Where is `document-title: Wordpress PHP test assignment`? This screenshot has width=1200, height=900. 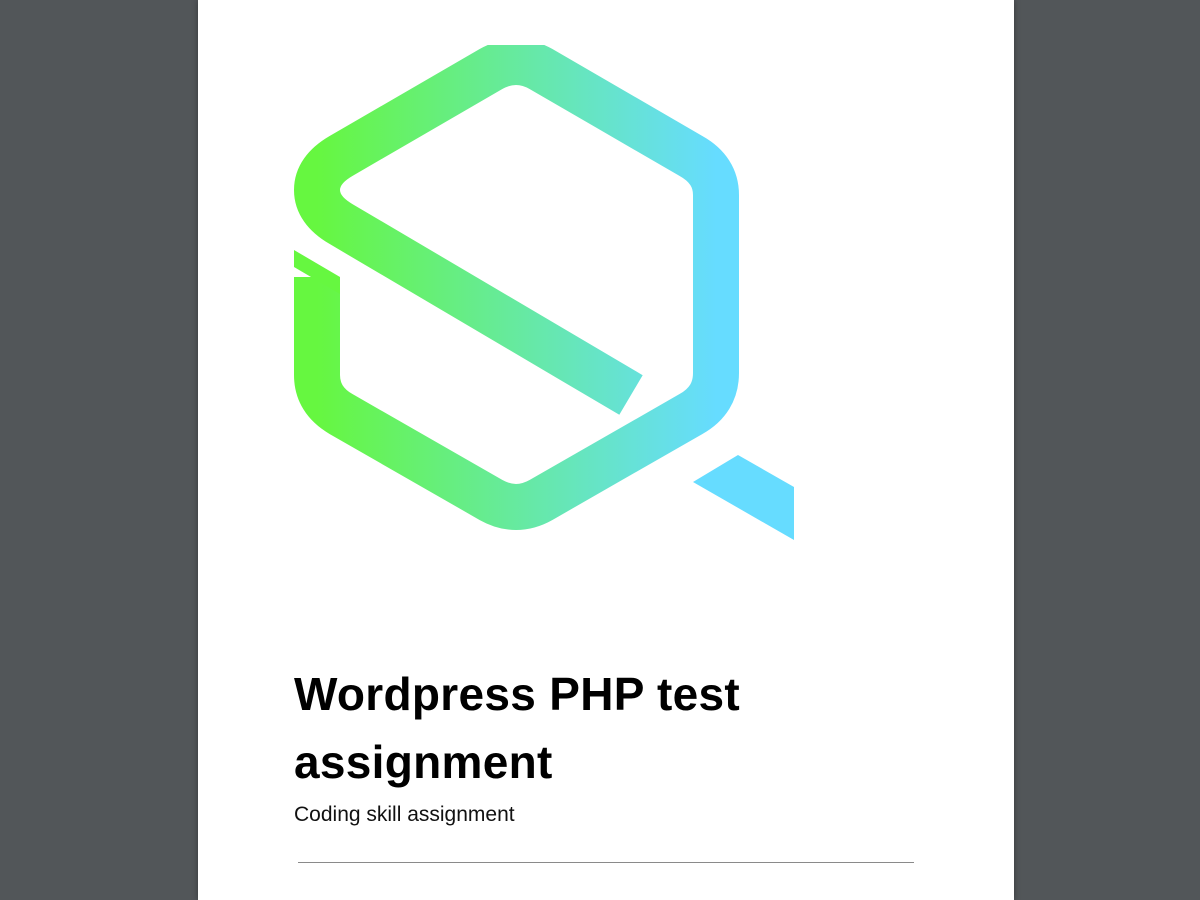 document-title: Wordpress PHP test assignment is located at coordinates (517, 728).